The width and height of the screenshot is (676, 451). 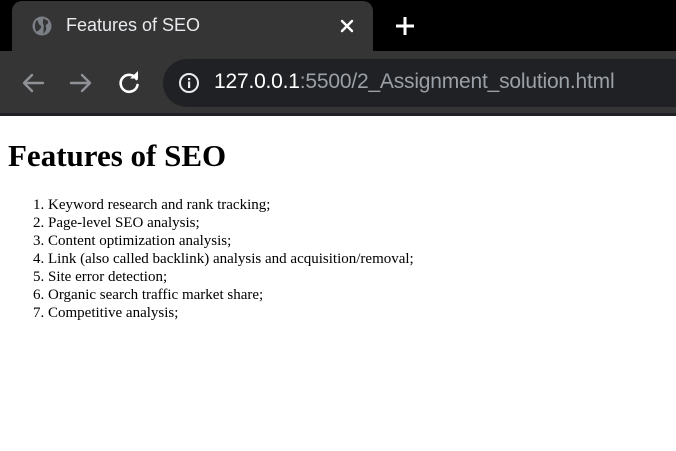 What do you see at coordinates (231, 295) in the screenshot?
I see `list-item: Organic search traffic market share;` at bounding box center [231, 295].